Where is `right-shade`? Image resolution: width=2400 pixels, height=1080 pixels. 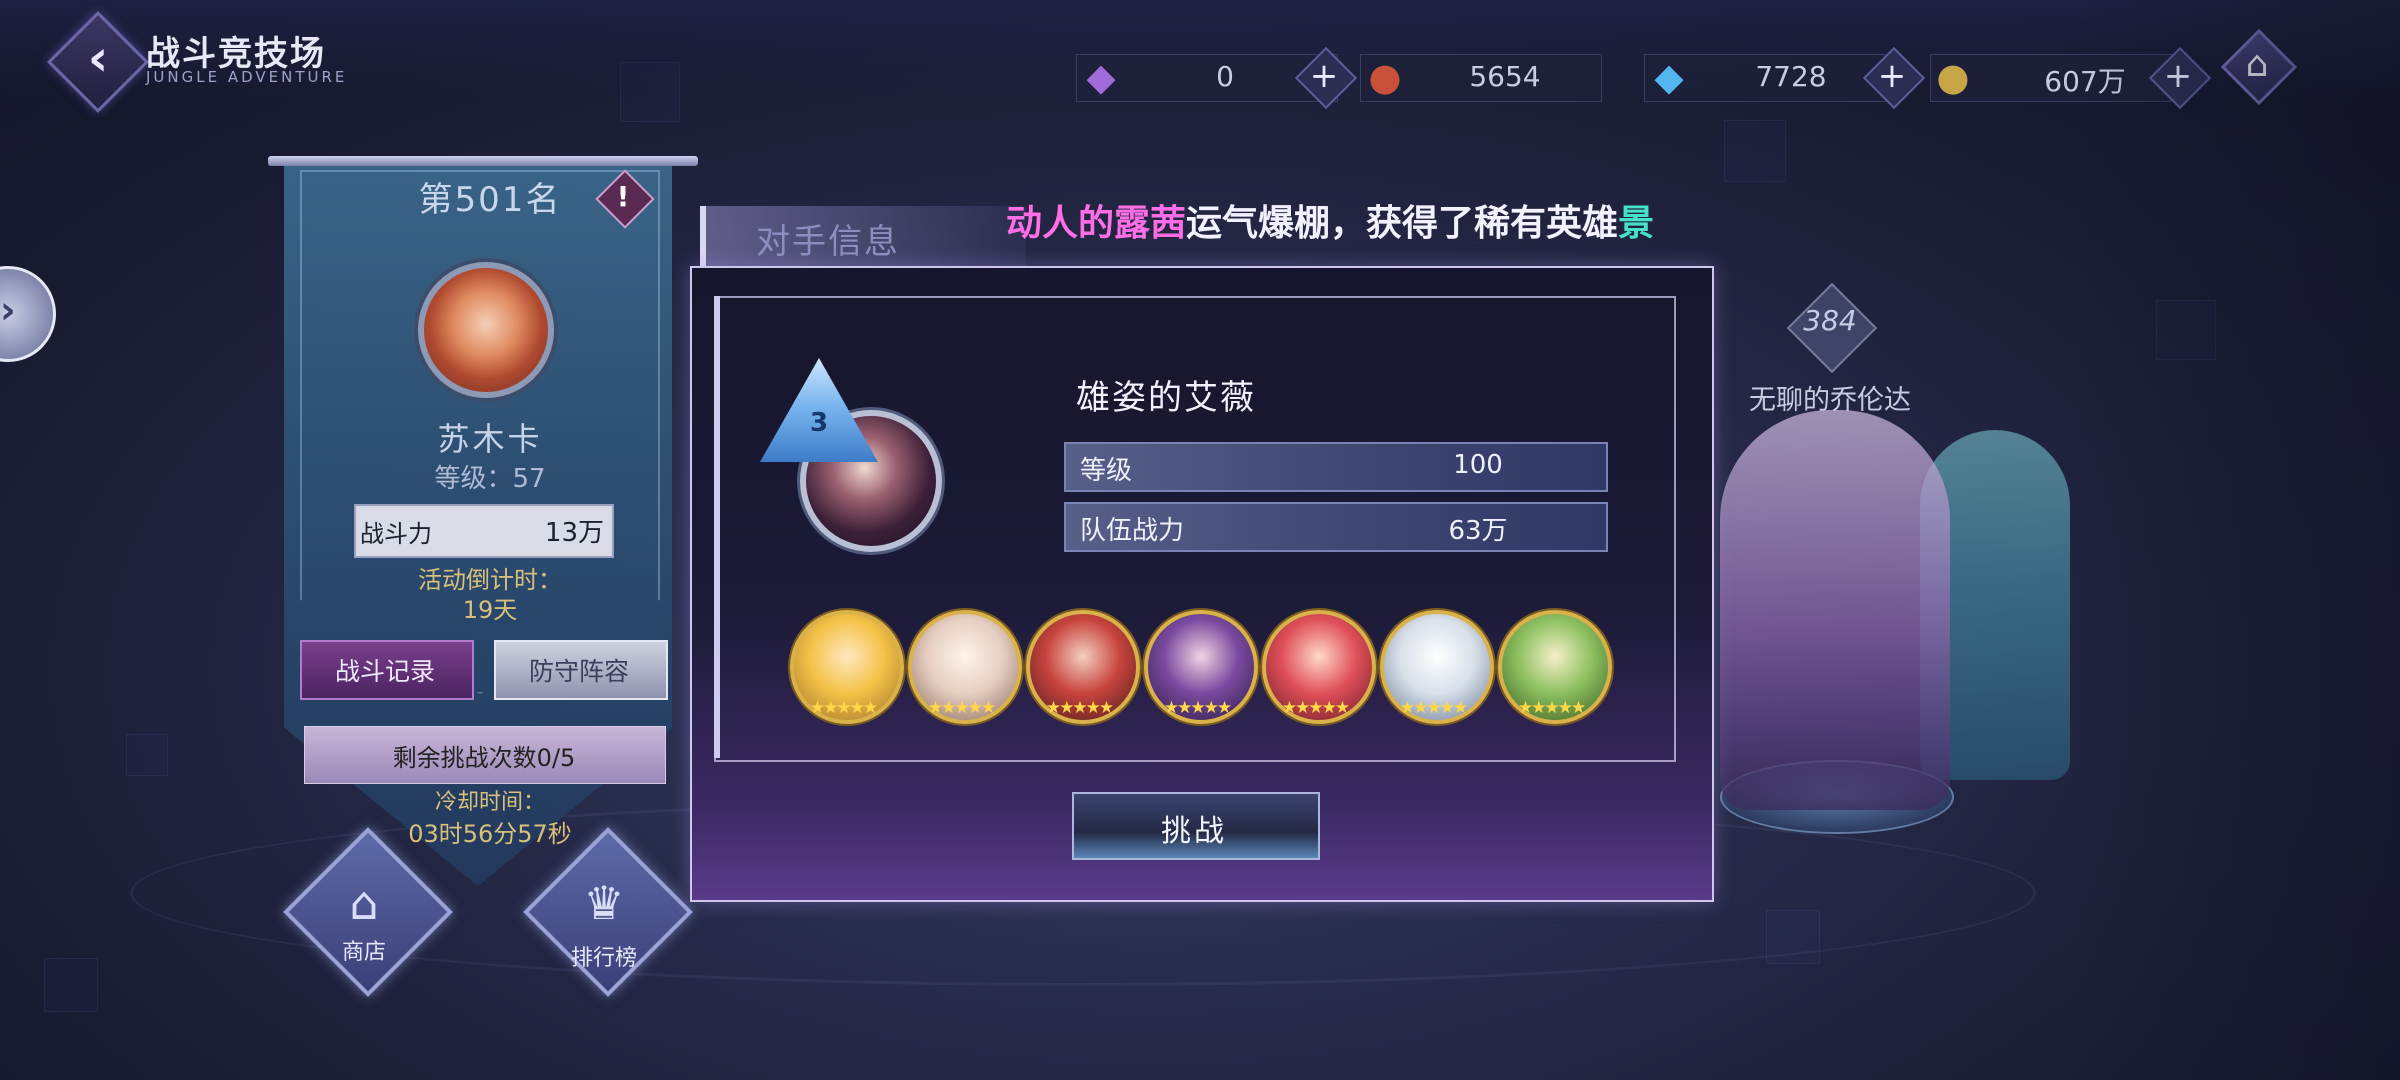
right-shade is located at coordinates (2236, 540).